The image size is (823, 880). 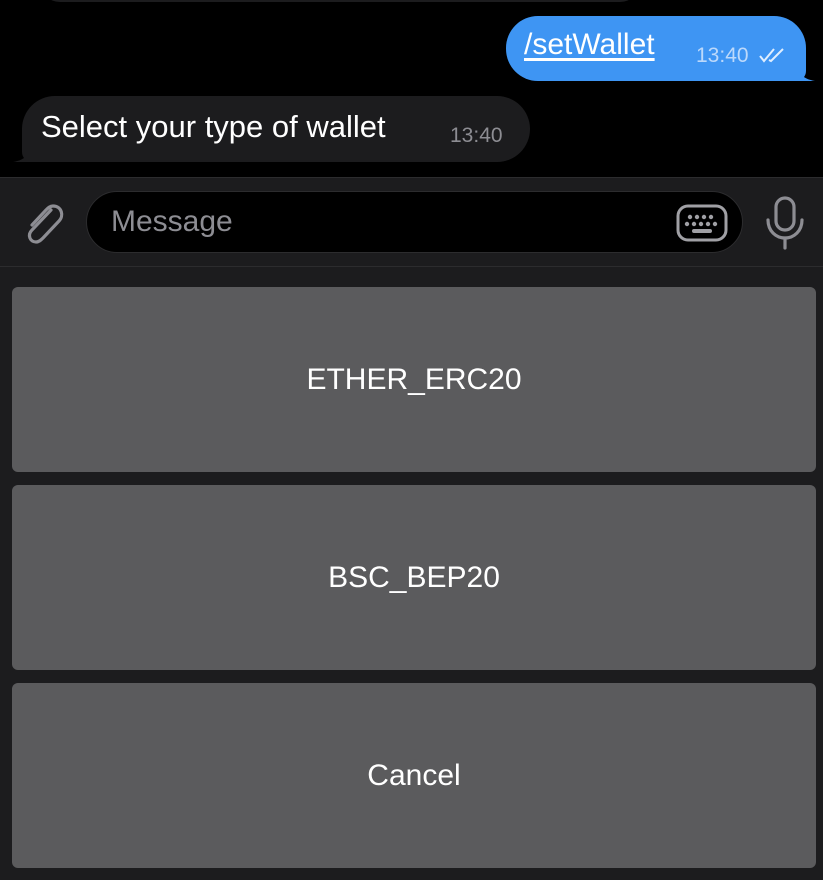 What do you see at coordinates (702, 223) in the screenshot?
I see `keyboard-icon` at bounding box center [702, 223].